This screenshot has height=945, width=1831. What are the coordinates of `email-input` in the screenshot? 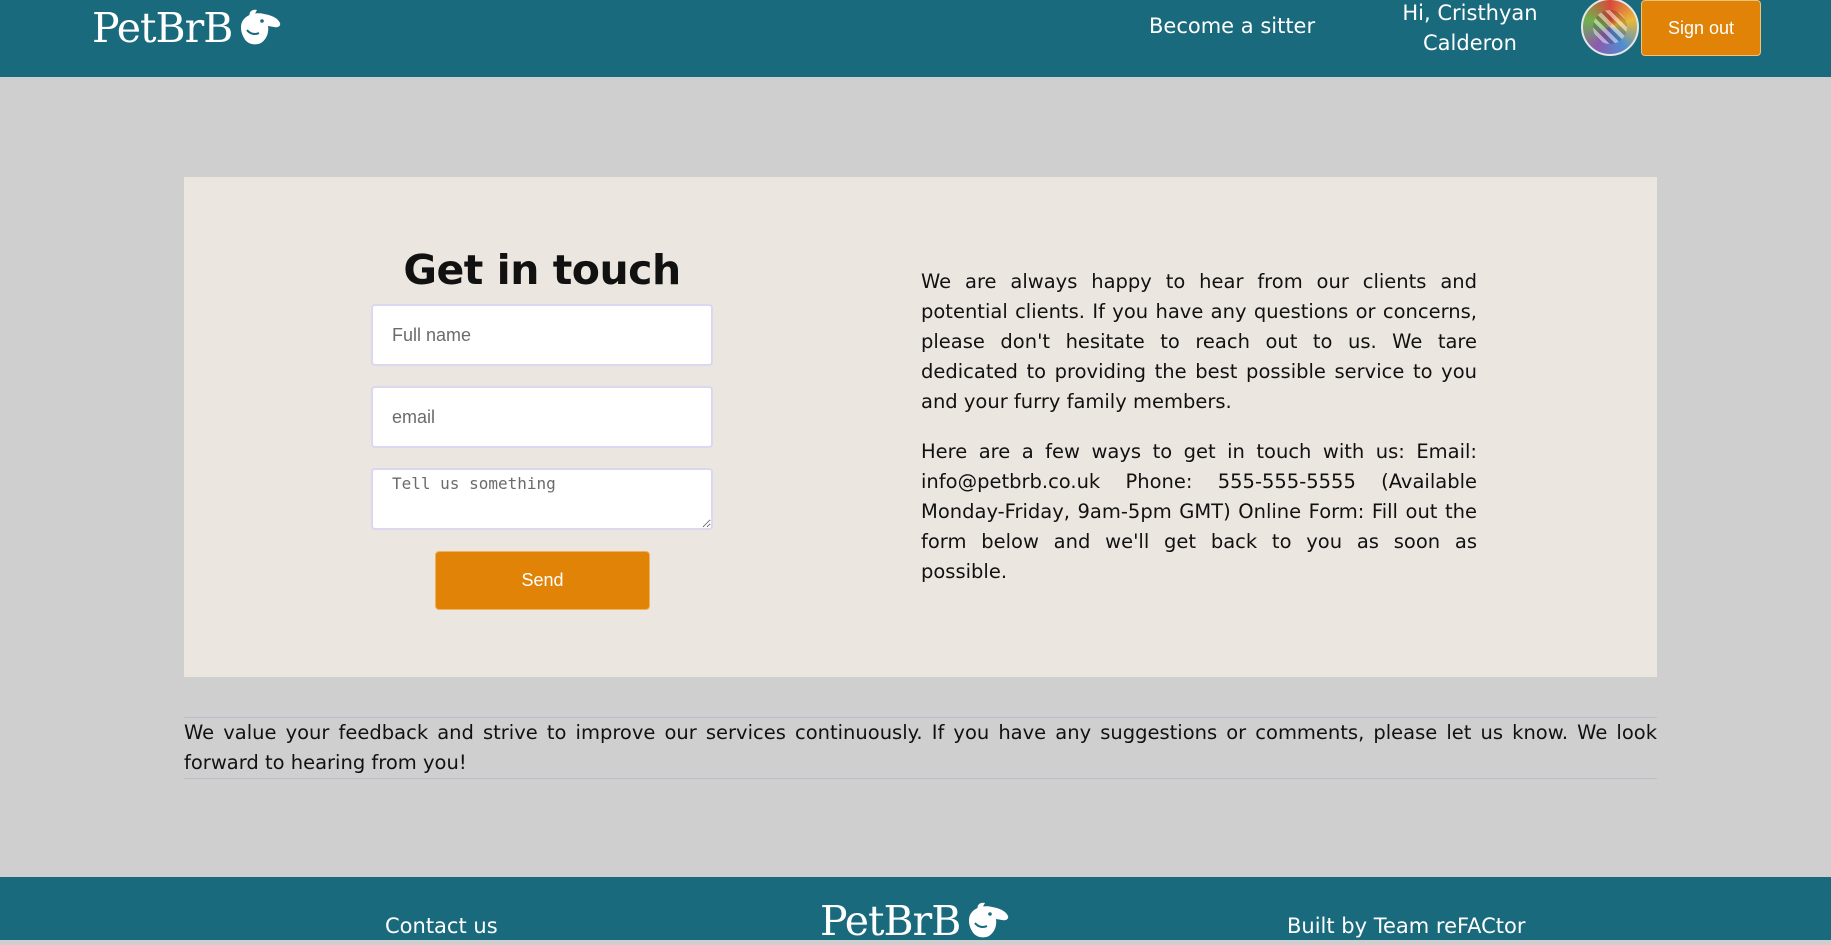 It's located at (542, 417).